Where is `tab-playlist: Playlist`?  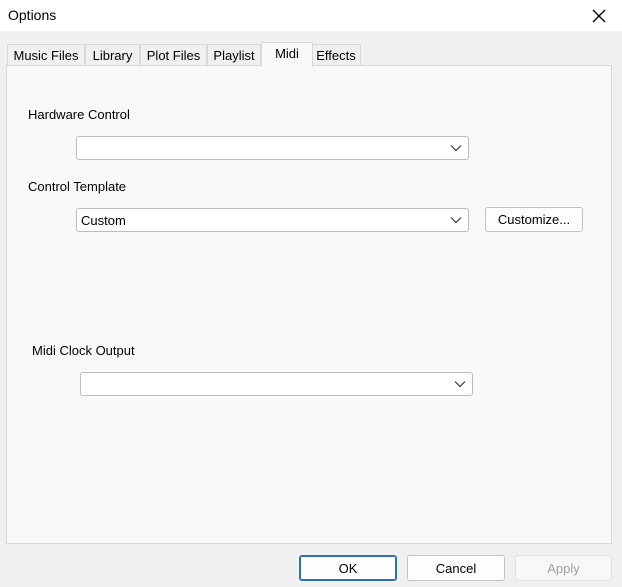 tab-playlist: Playlist is located at coordinates (234, 55).